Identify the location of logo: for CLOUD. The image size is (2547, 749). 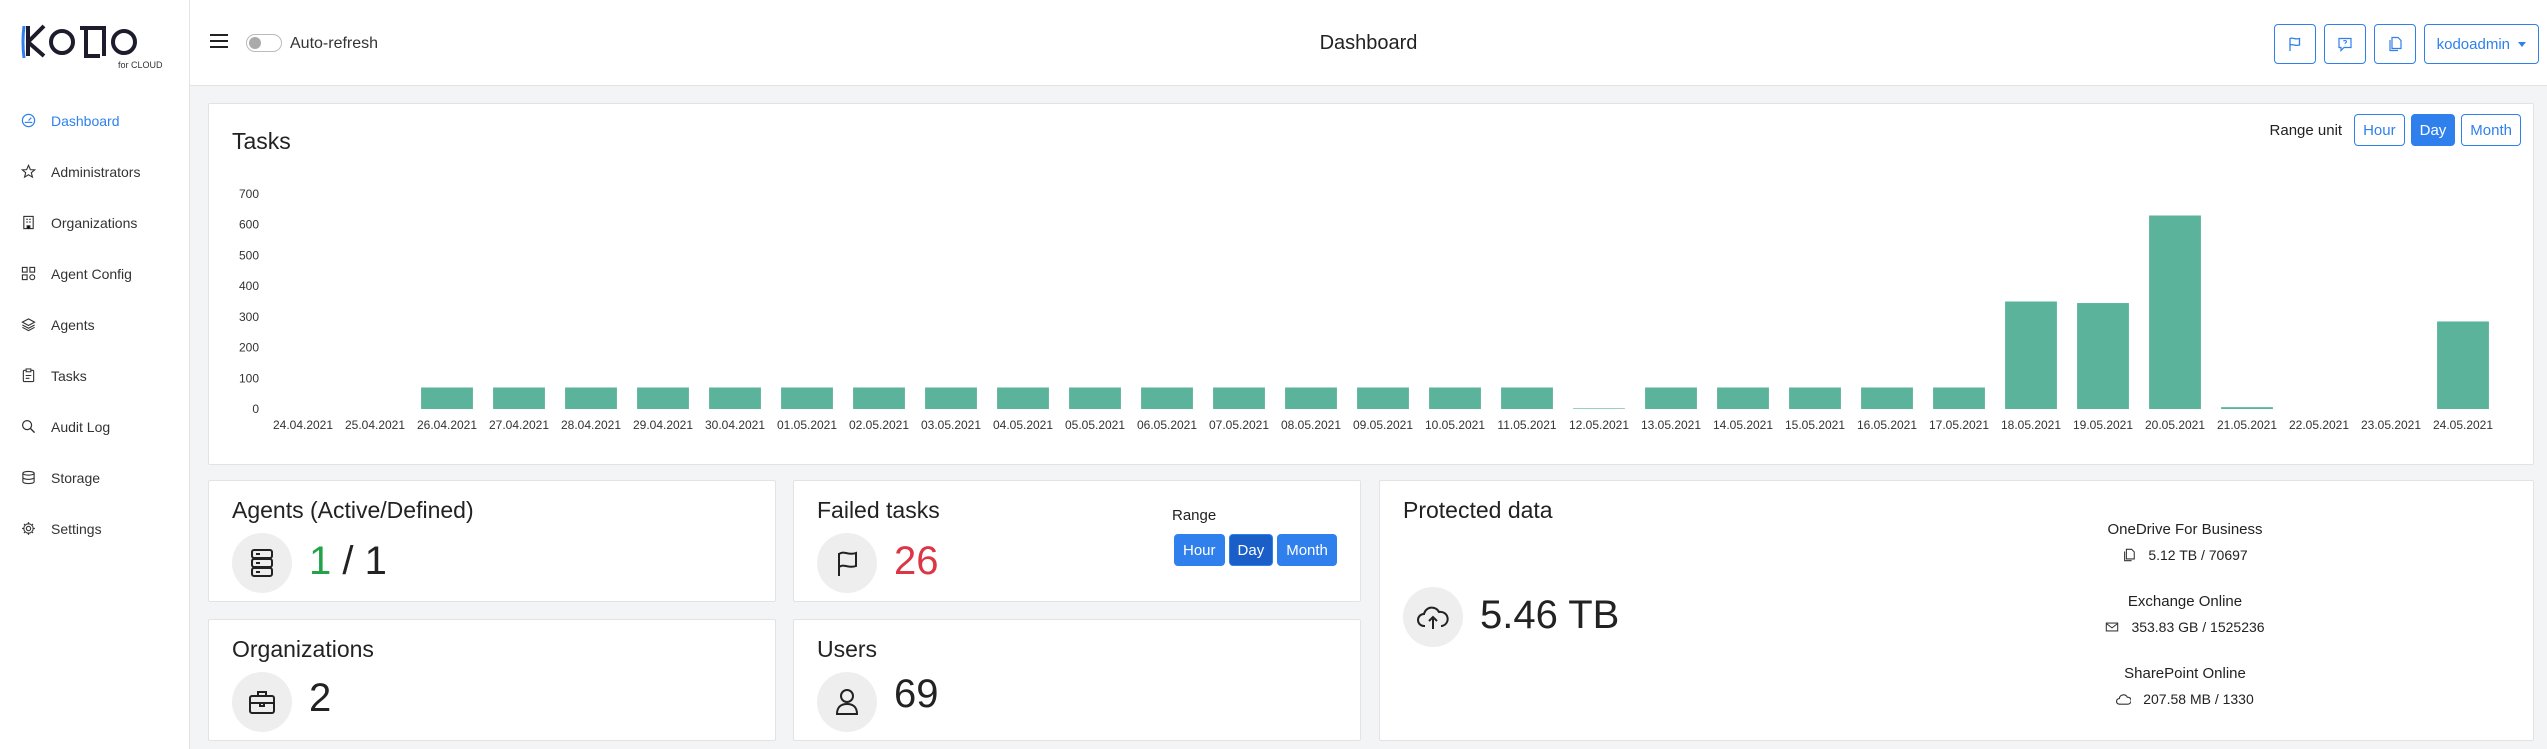
(95, 46).